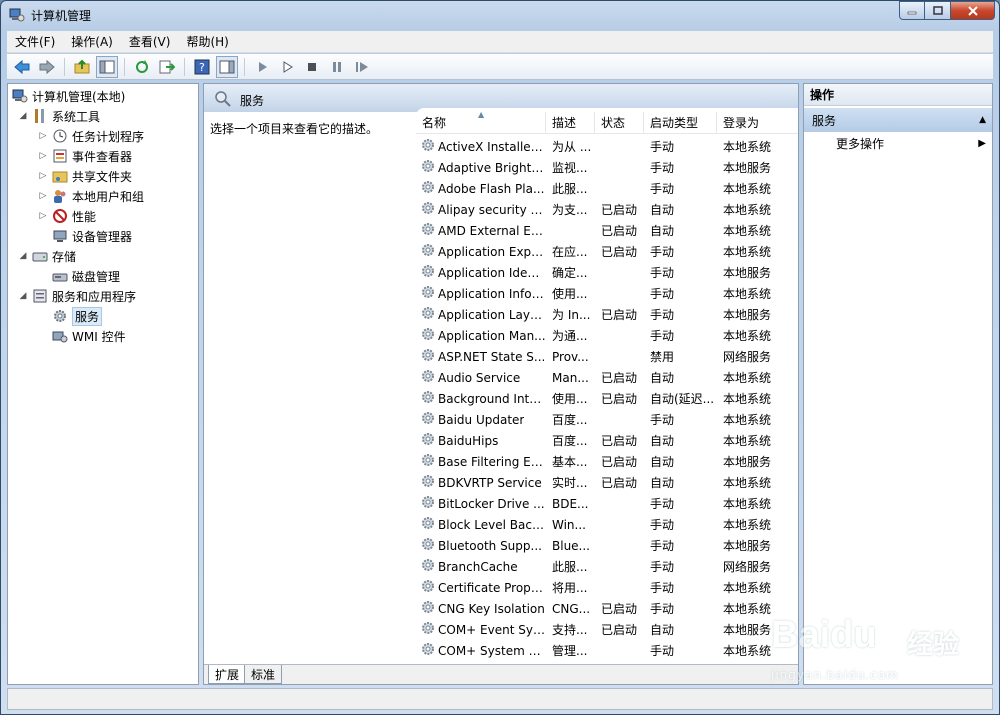 The width and height of the screenshot is (1000, 715). I want to click on restart-service-button, so click(362, 67).